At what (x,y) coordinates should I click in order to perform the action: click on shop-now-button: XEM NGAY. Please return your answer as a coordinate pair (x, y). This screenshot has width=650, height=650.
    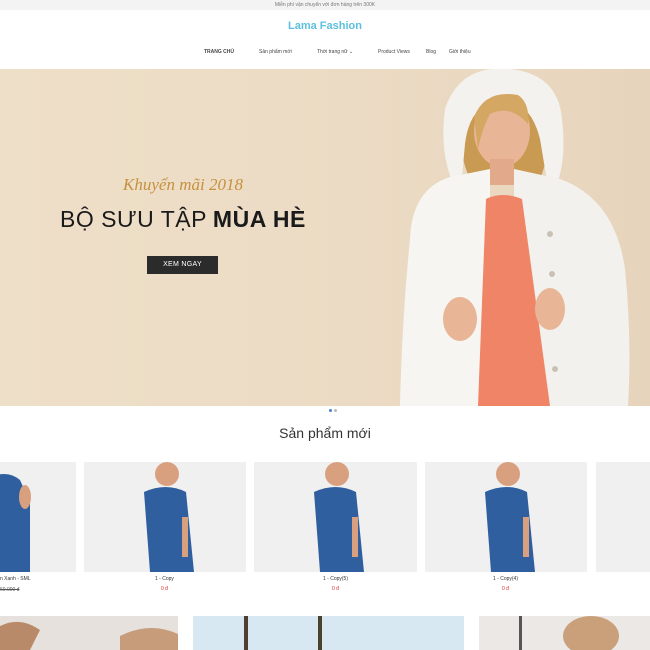
    Looking at the image, I should click on (182, 265).